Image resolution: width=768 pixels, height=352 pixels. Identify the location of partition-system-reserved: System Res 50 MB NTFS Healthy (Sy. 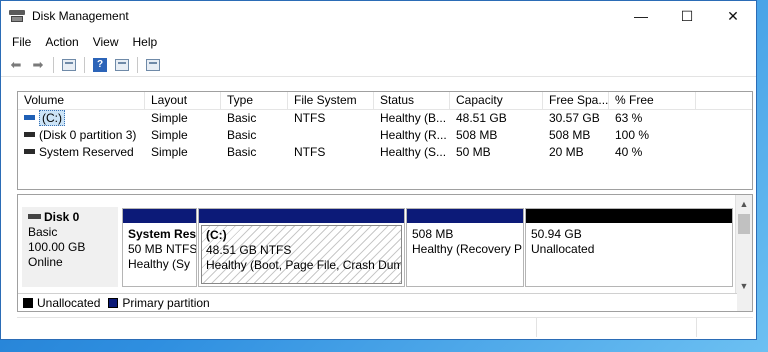
(159, 247).